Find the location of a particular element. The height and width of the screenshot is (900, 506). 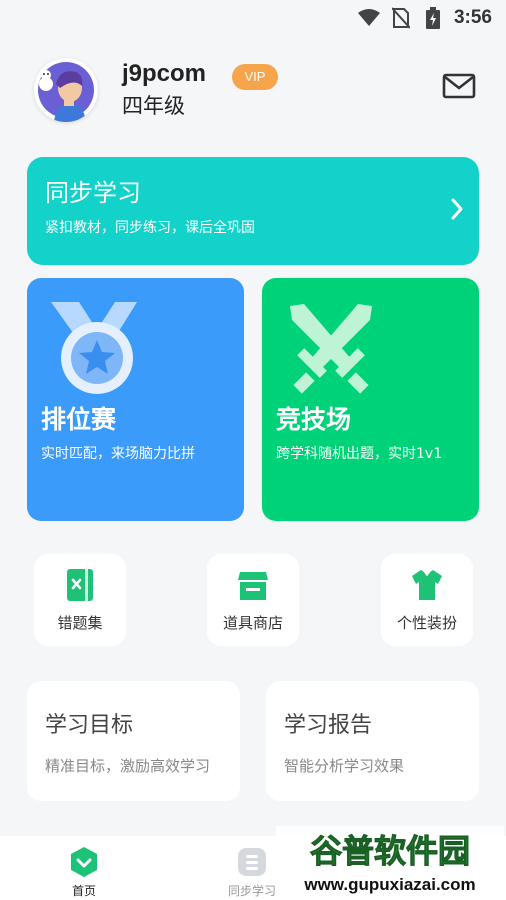

notebook-icon is located at coordinates (80, 585).